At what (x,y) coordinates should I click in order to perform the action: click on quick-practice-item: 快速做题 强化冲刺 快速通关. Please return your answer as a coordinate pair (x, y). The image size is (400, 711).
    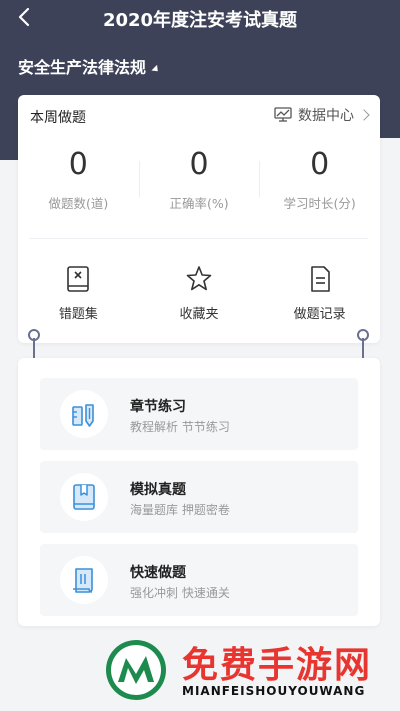
    Looking at the image, I should click on (199, 580).